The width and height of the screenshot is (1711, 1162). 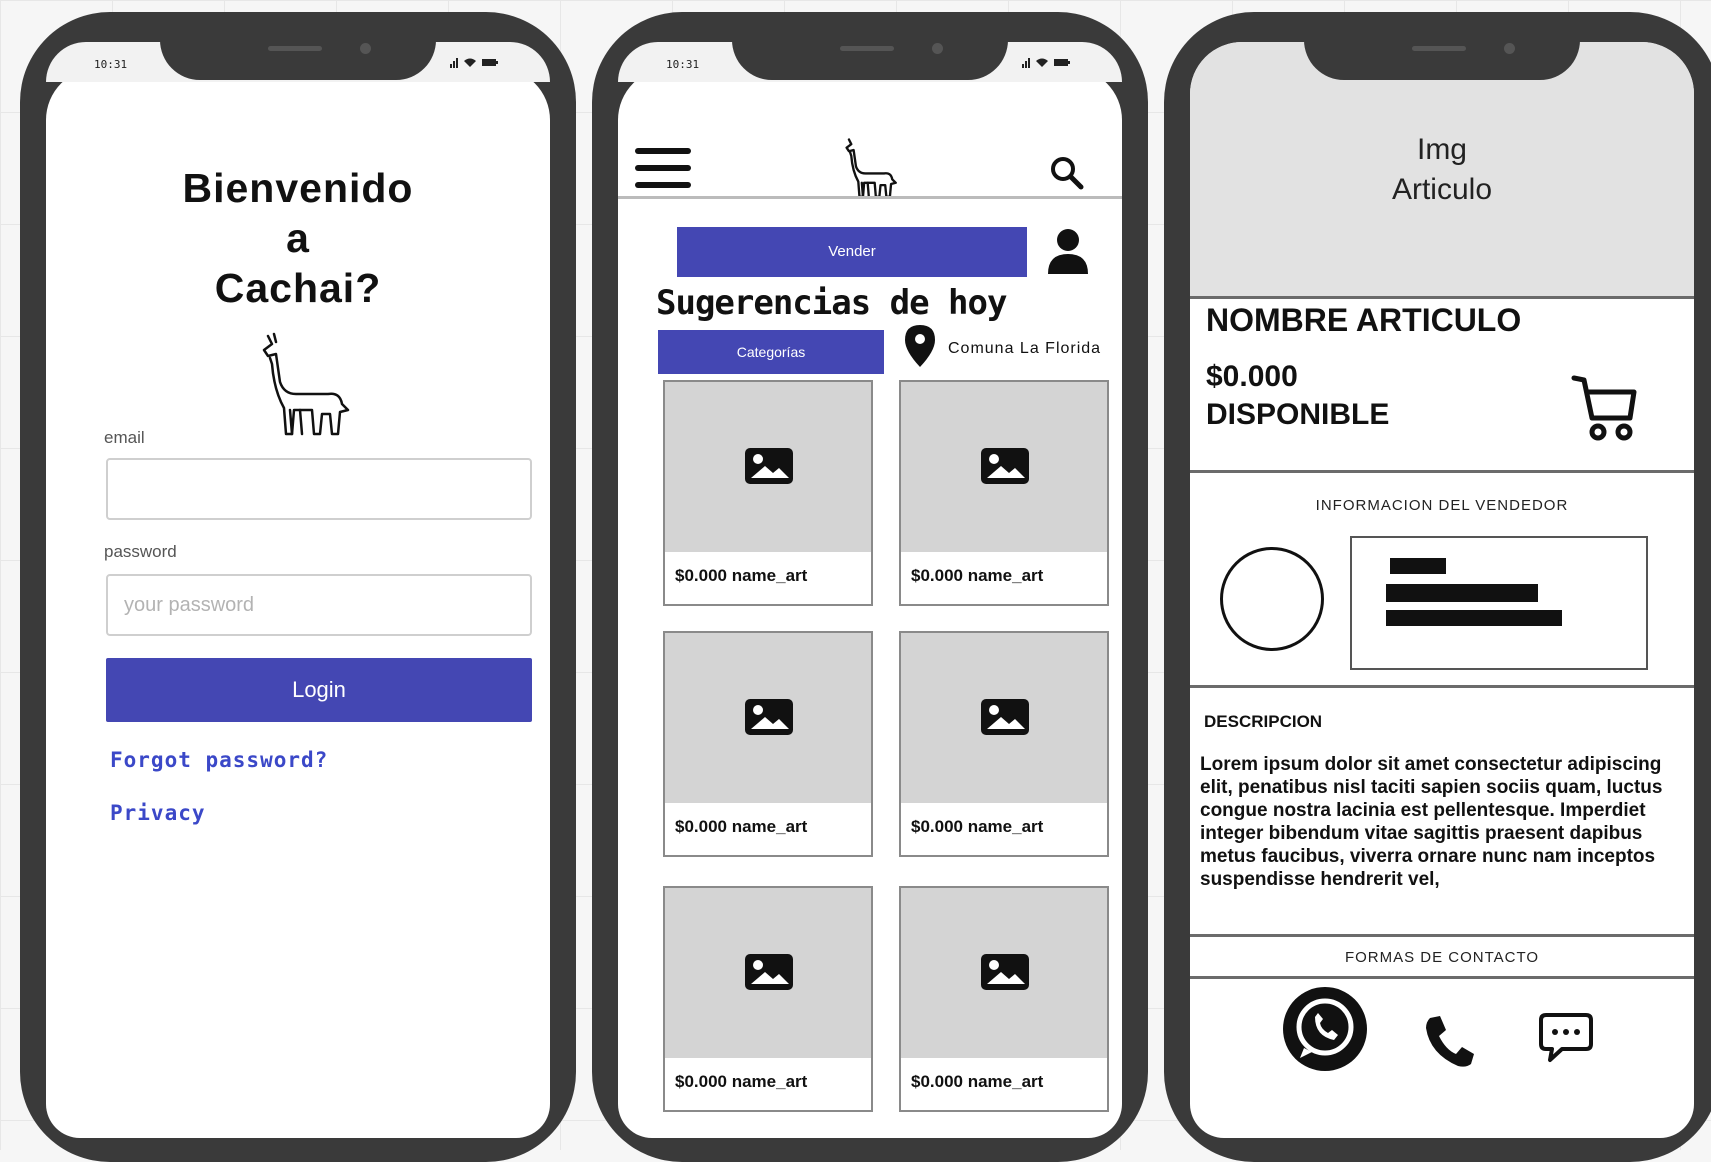 I want to click on sell-button: Vender, so click(x=852, y=252).